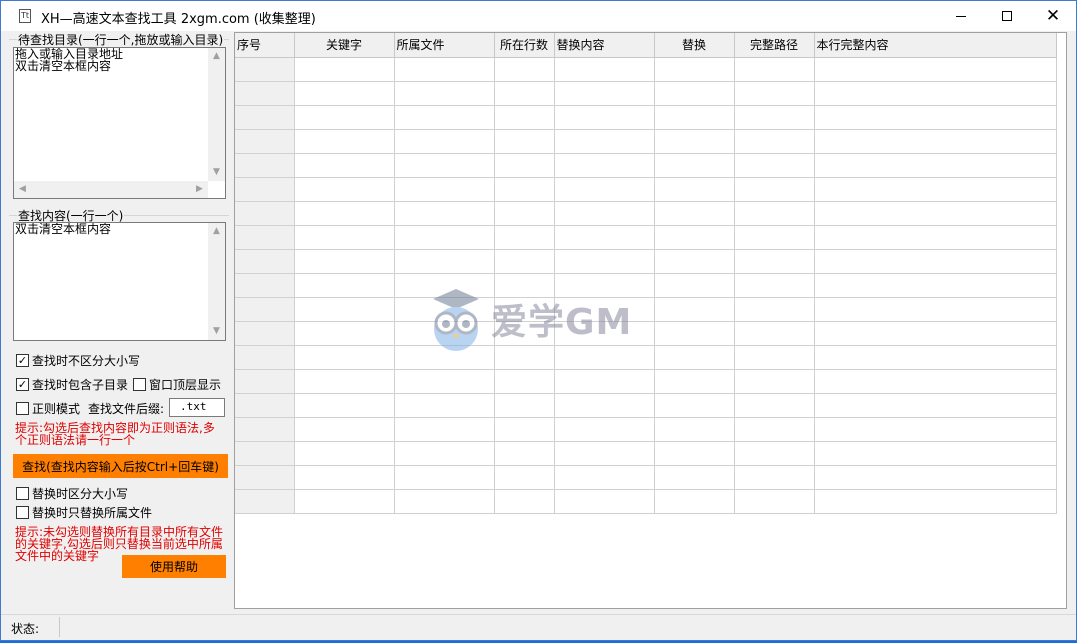  What do you see at coordinates (119, 281) in the screenshot?
I see `search-content-textarea: 双击清空本框内容 ▲ ▼` at bounding box center [119, 281].